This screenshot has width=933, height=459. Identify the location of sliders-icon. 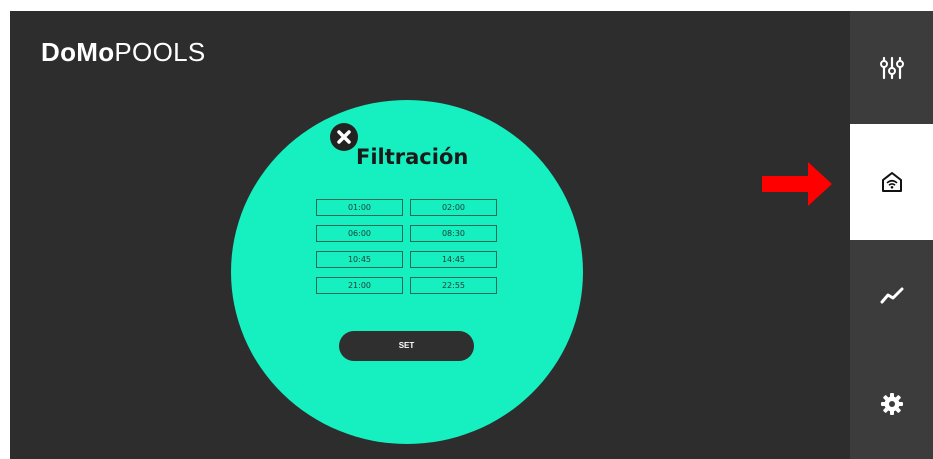
(891, 67).